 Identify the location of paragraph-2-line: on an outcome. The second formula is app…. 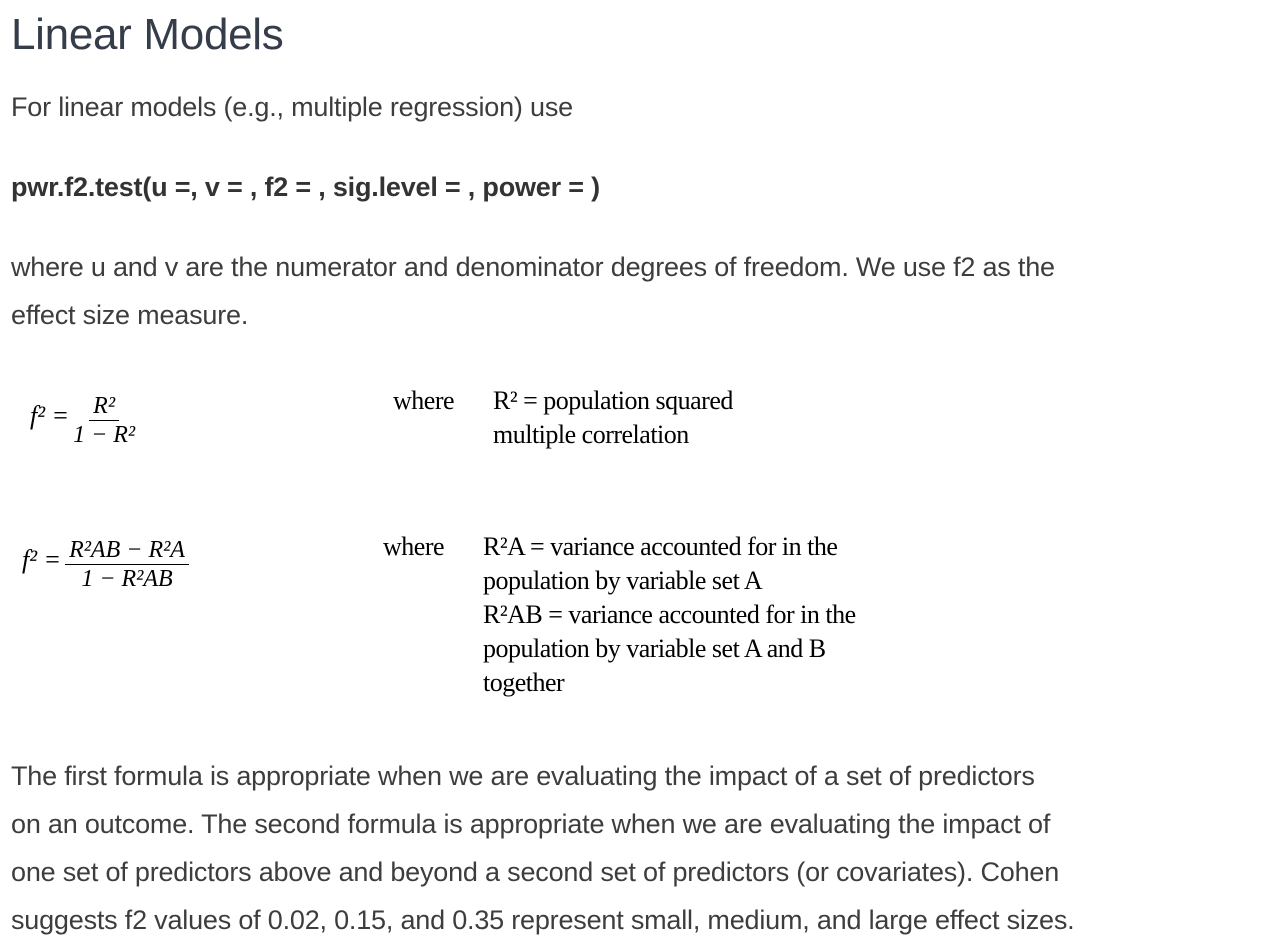
(531, 824).